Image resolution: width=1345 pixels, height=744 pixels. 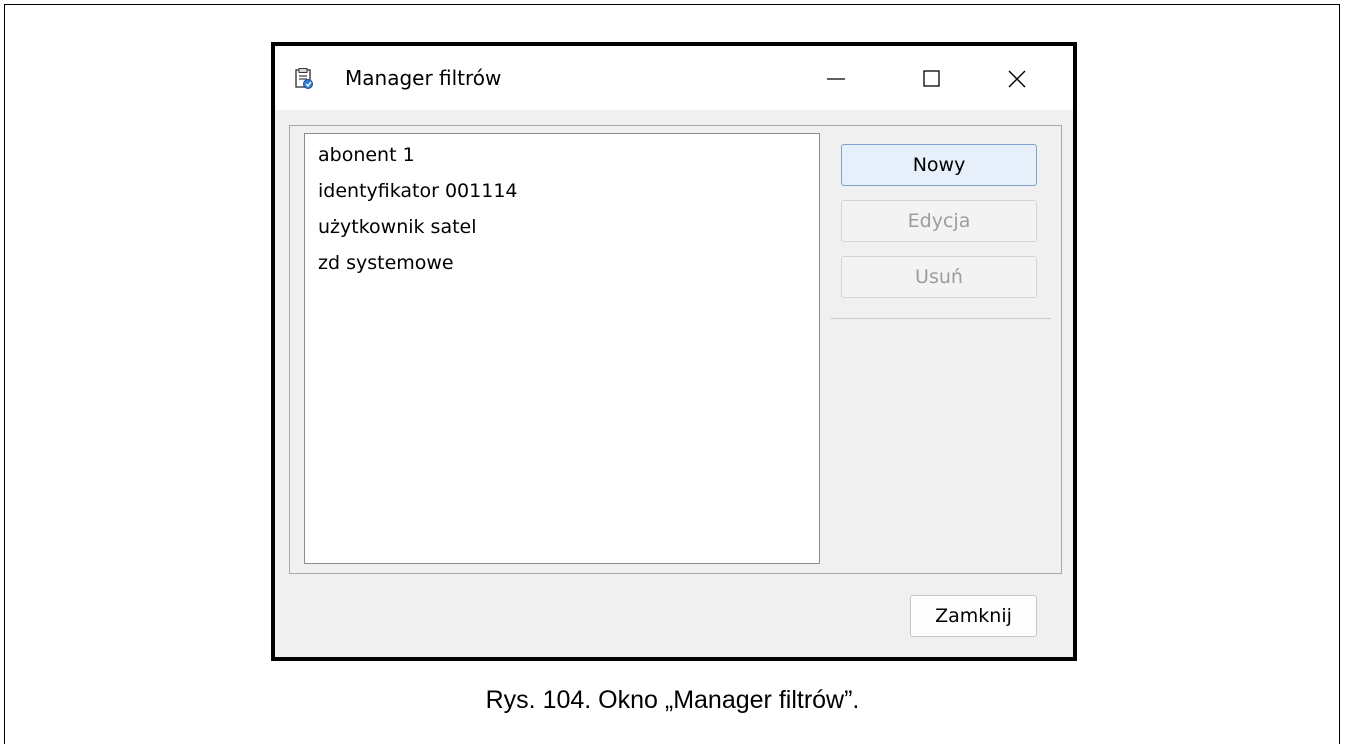 What do you see at coordinates (304, 79) in the screenshot?
I see `filter-manager-app-icon` at bounding box center [304, 79].